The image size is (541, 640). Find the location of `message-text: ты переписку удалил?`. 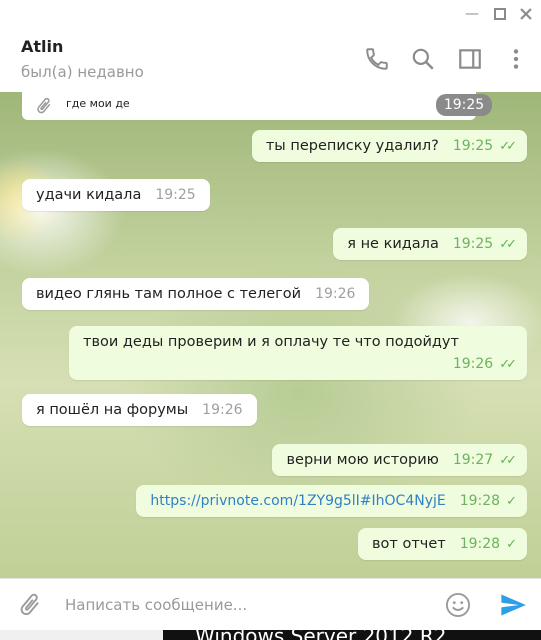

message-text: ты переписку удалил? is located at coordinates (352, 146).